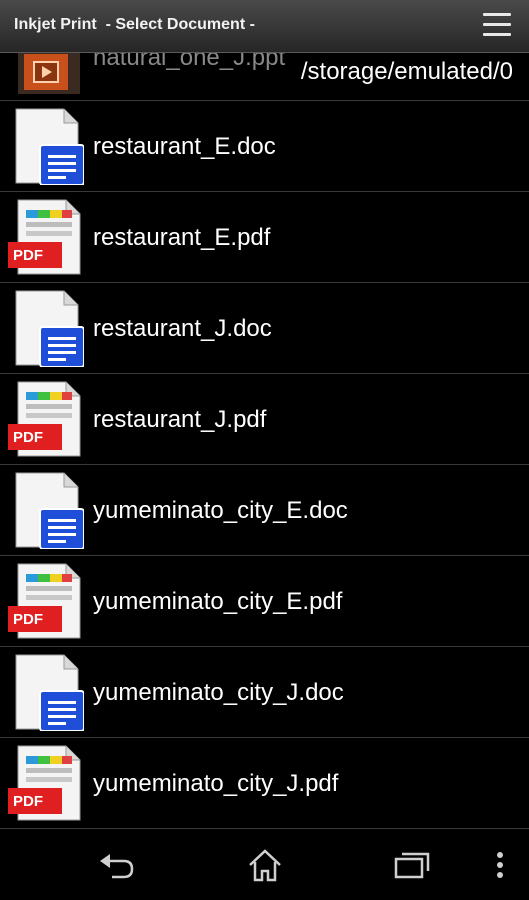  I want to click on file-row: PDF yumeminato_city_J.pdf, so click(264, 783).